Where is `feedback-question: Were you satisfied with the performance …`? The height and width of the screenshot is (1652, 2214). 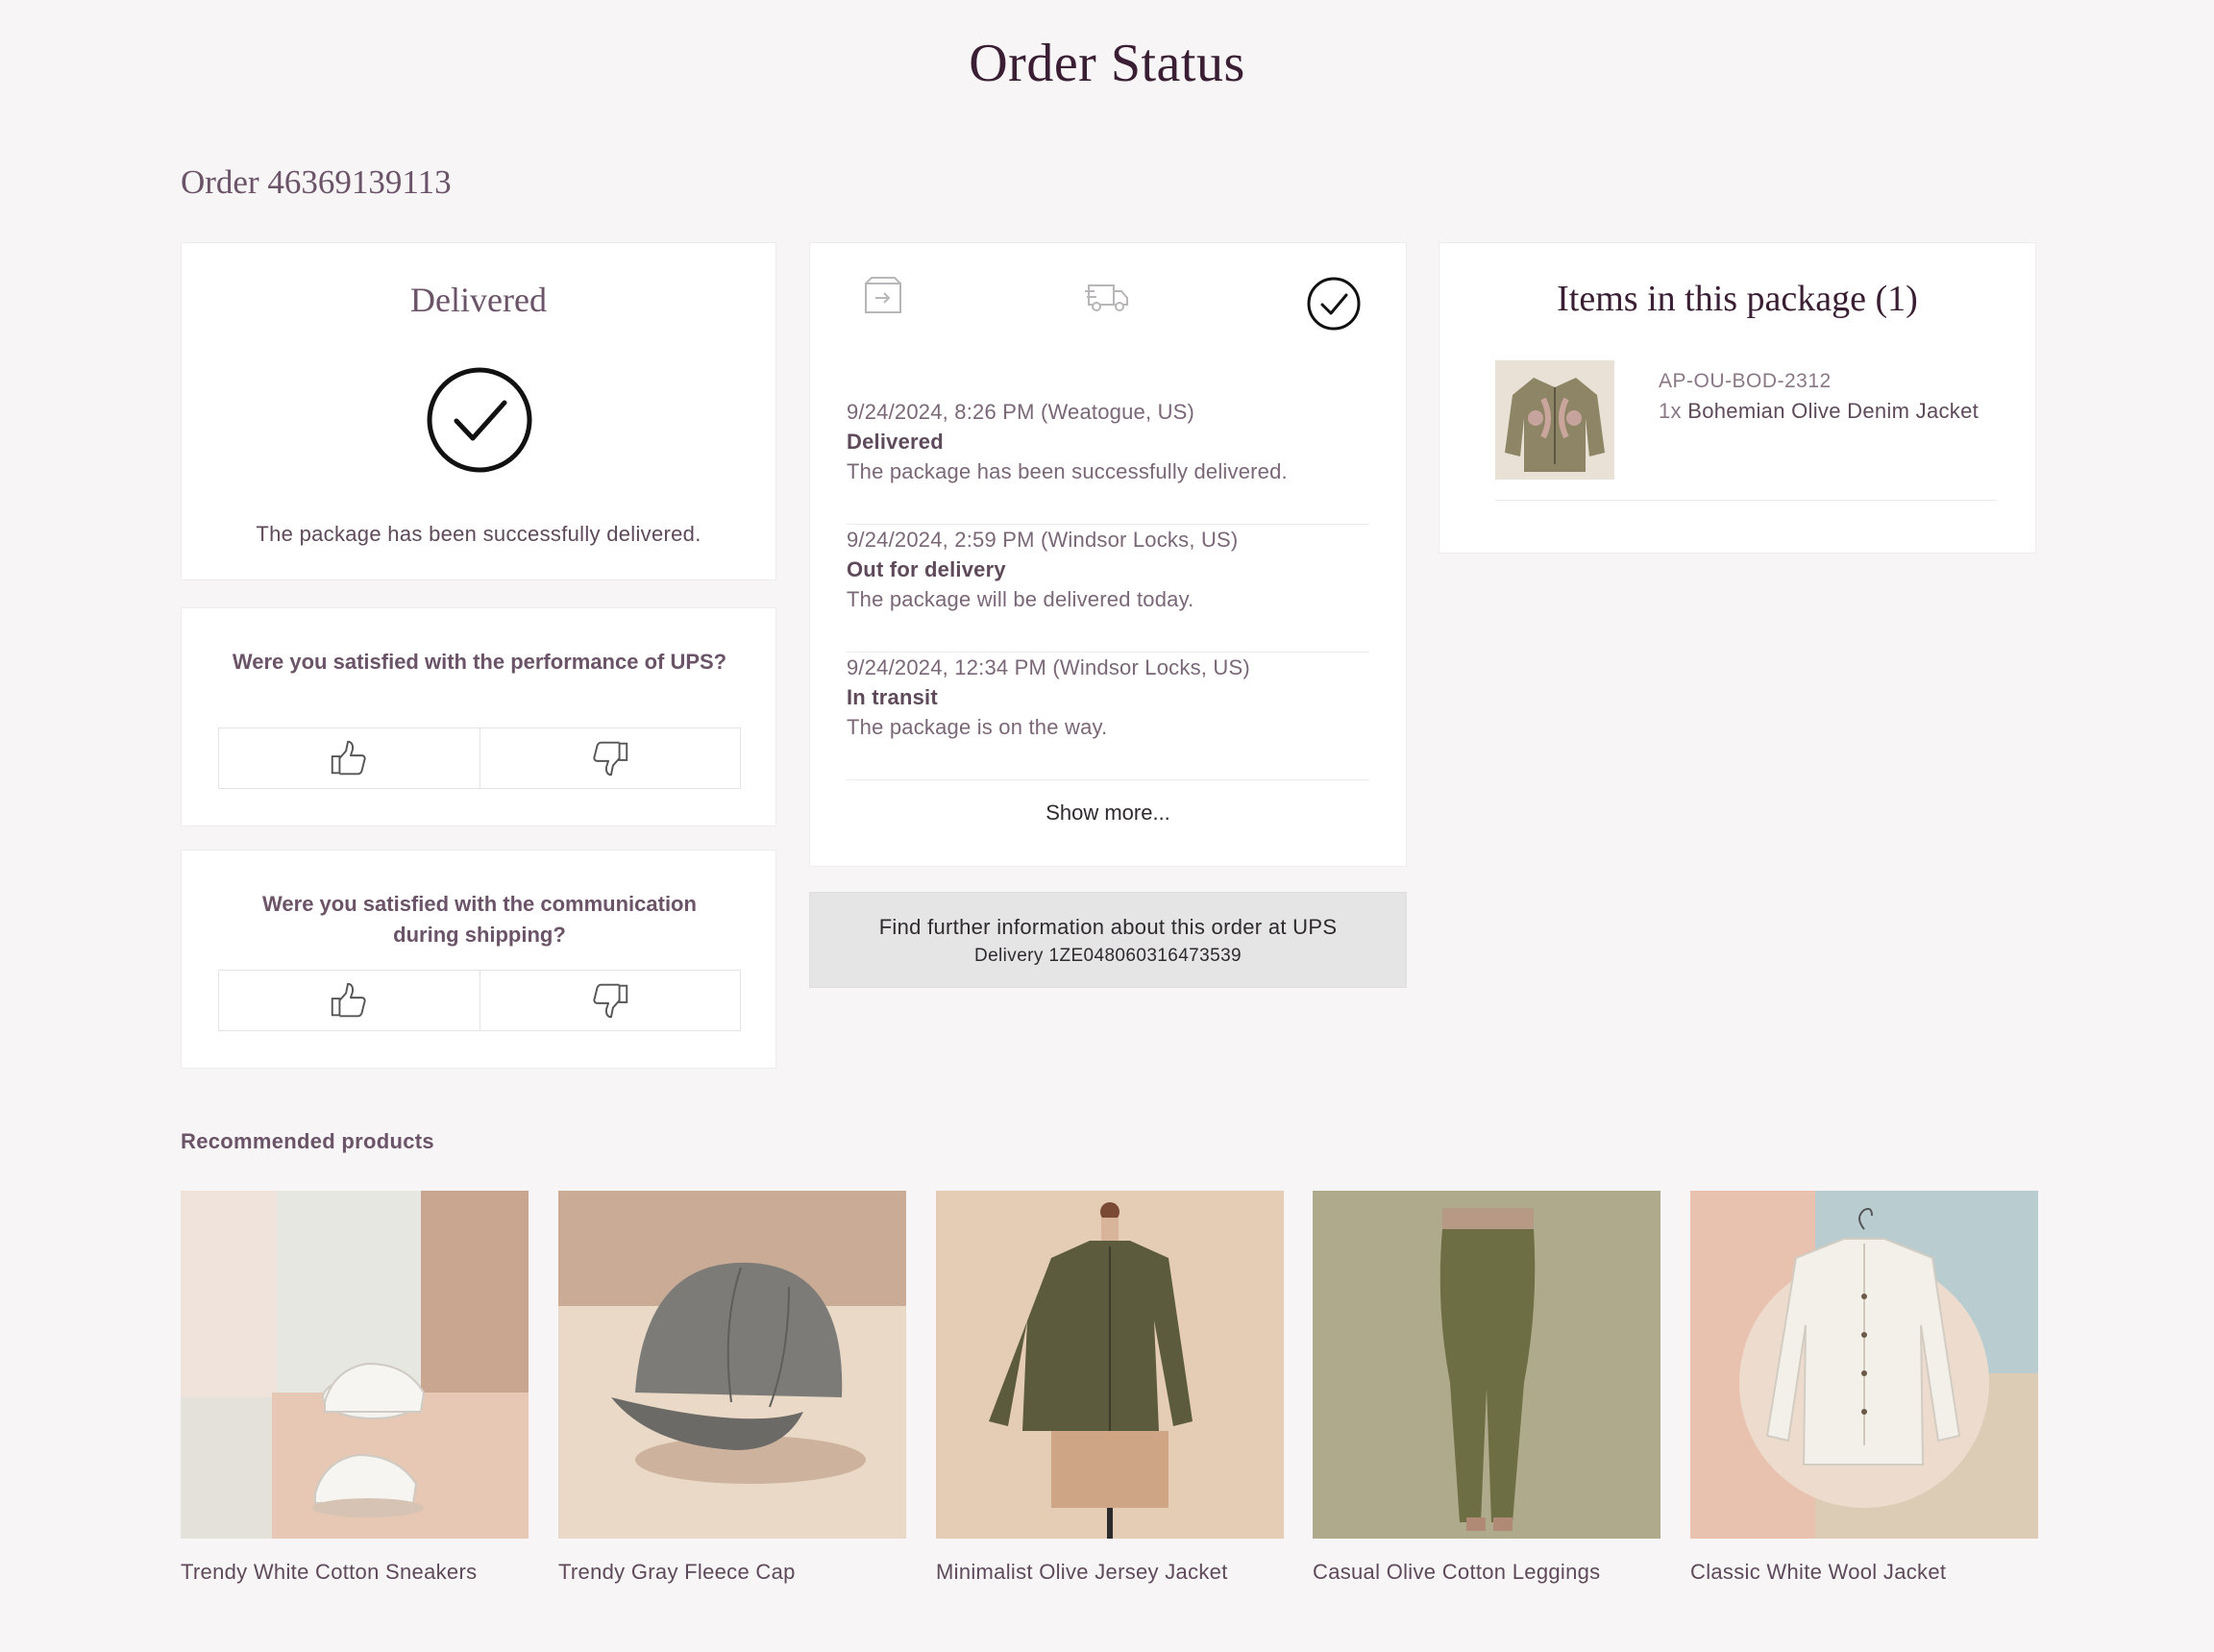 feedback-question: Were you satisfied with the performance … is located at coordinates (480, 662).